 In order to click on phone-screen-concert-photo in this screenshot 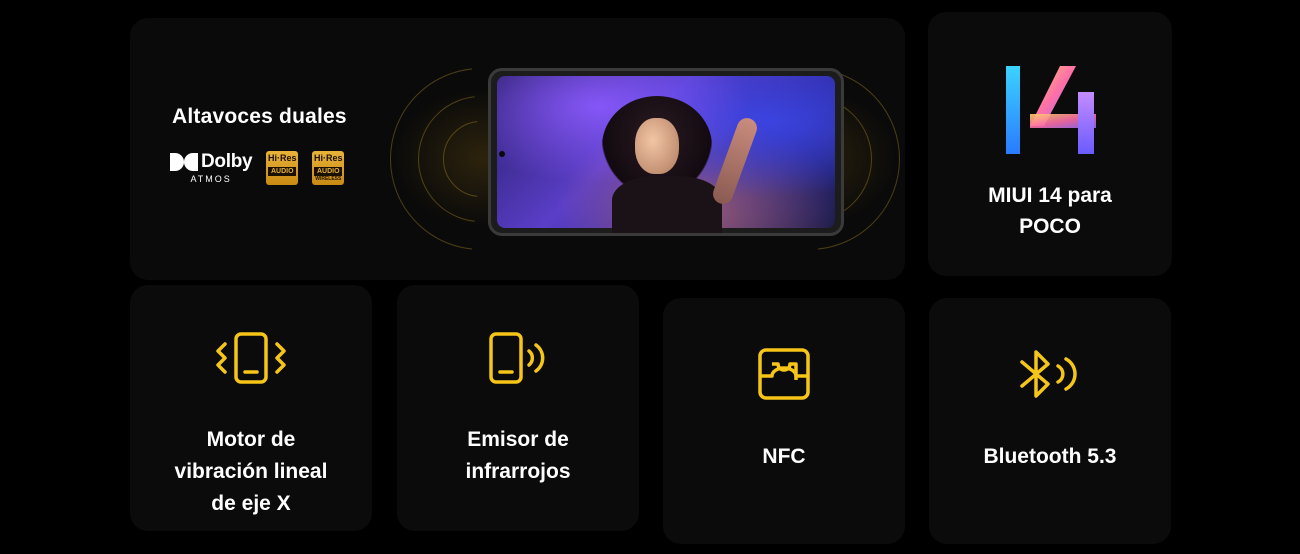, I will do `click(666, 154)`.